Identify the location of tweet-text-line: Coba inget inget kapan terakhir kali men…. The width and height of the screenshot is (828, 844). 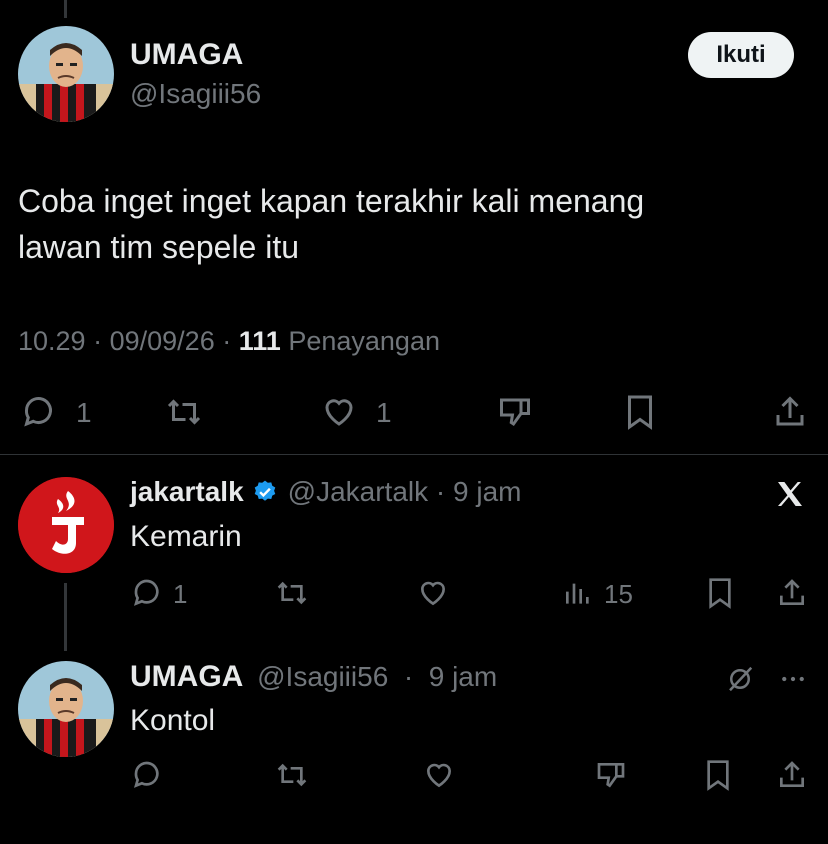
(331, 201).